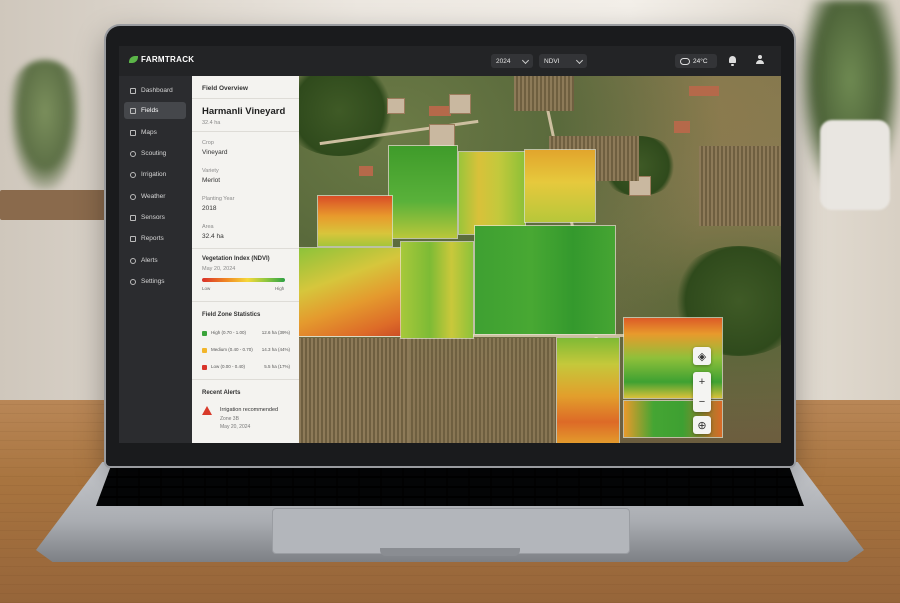  What do you see at coordinates (221, 393) in the screenshot?
I see `recent-alerts-title: Recent Alerts` at bounding box center [221, 393].